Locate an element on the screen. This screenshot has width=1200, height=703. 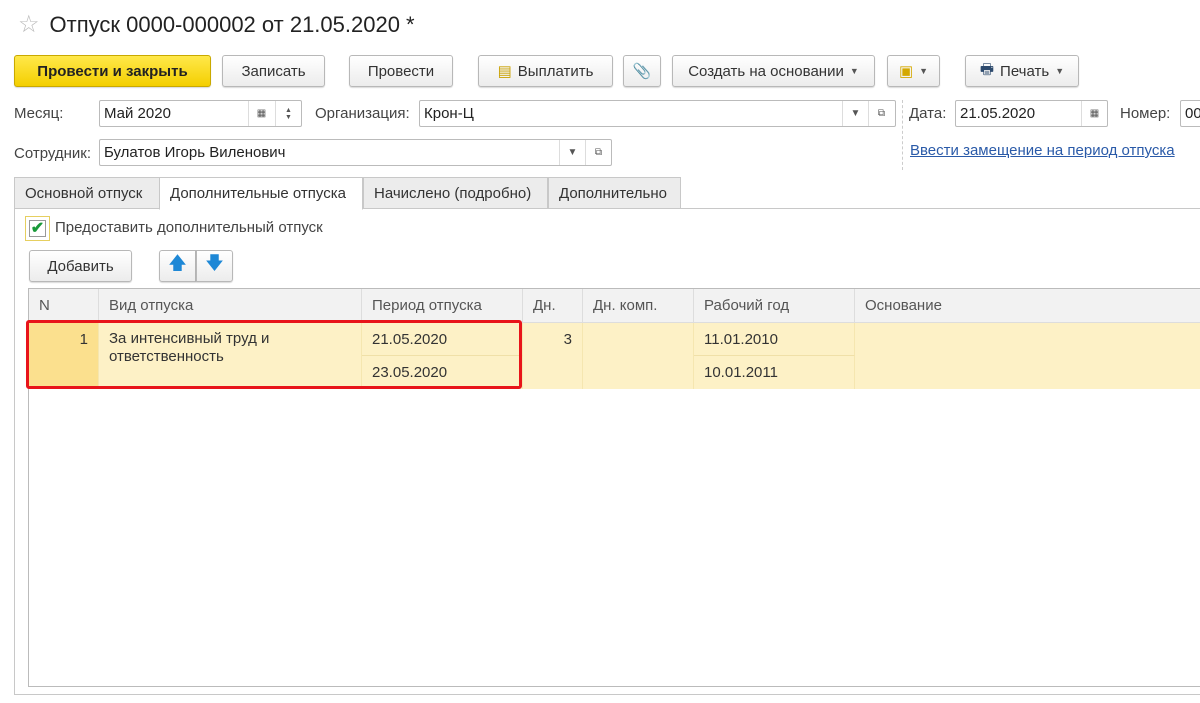
work-year-to-cell: 10.01.2011 is located at coordinates (774, 372).